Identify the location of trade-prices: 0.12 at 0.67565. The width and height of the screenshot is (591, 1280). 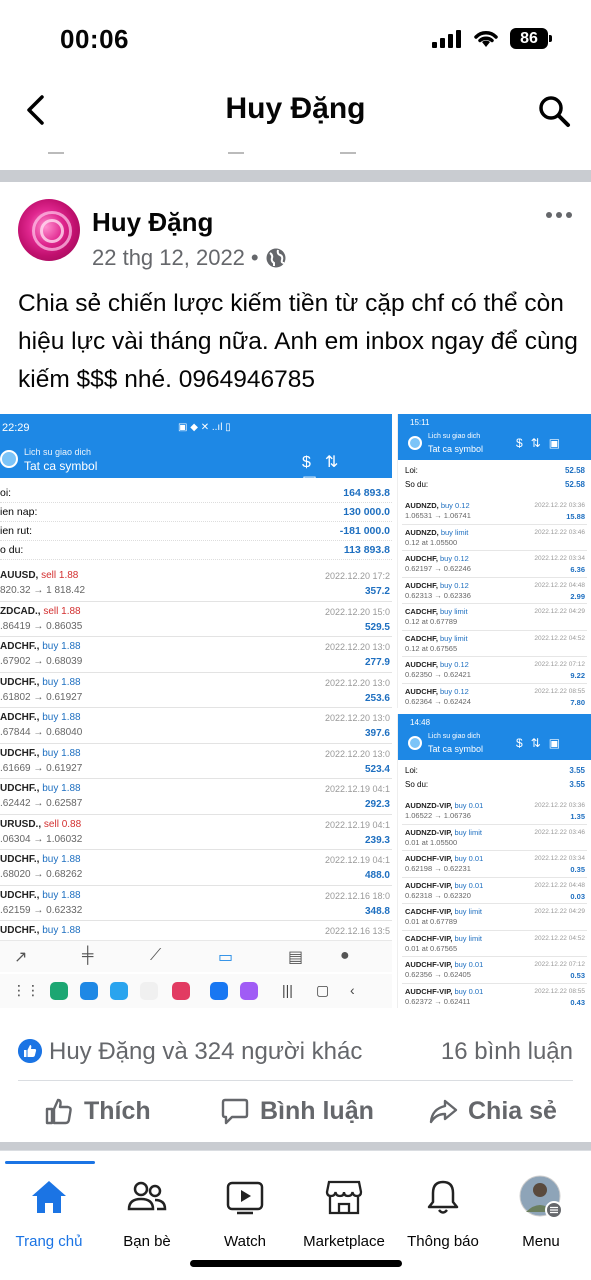
(431, 648).